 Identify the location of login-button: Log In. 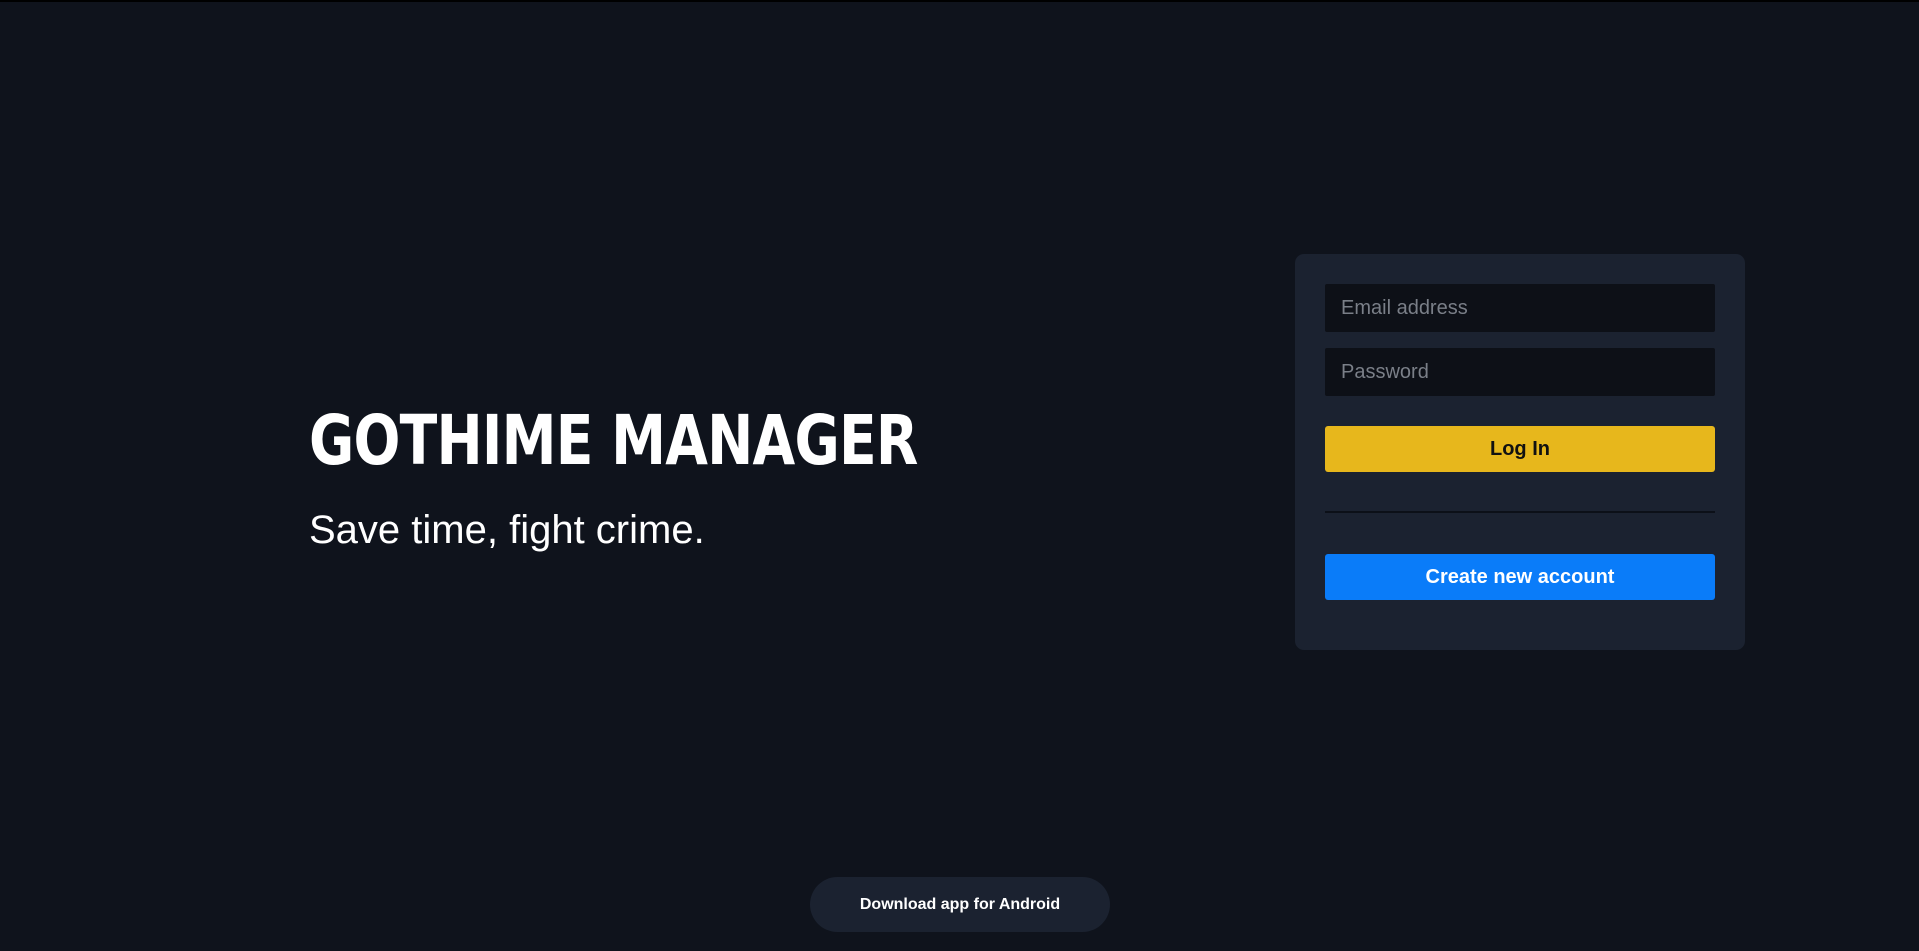
(1520, 449).